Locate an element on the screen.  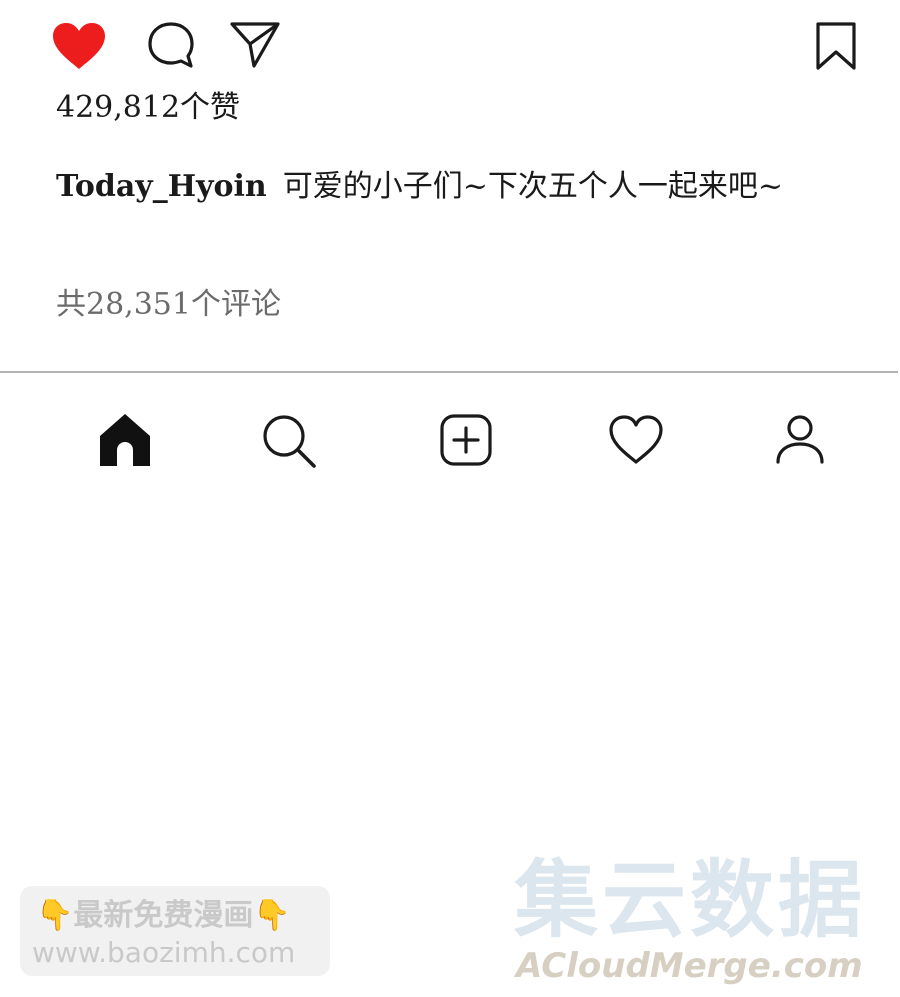
caption-username: Today_Hyoin is located at coordinates (161, 186).